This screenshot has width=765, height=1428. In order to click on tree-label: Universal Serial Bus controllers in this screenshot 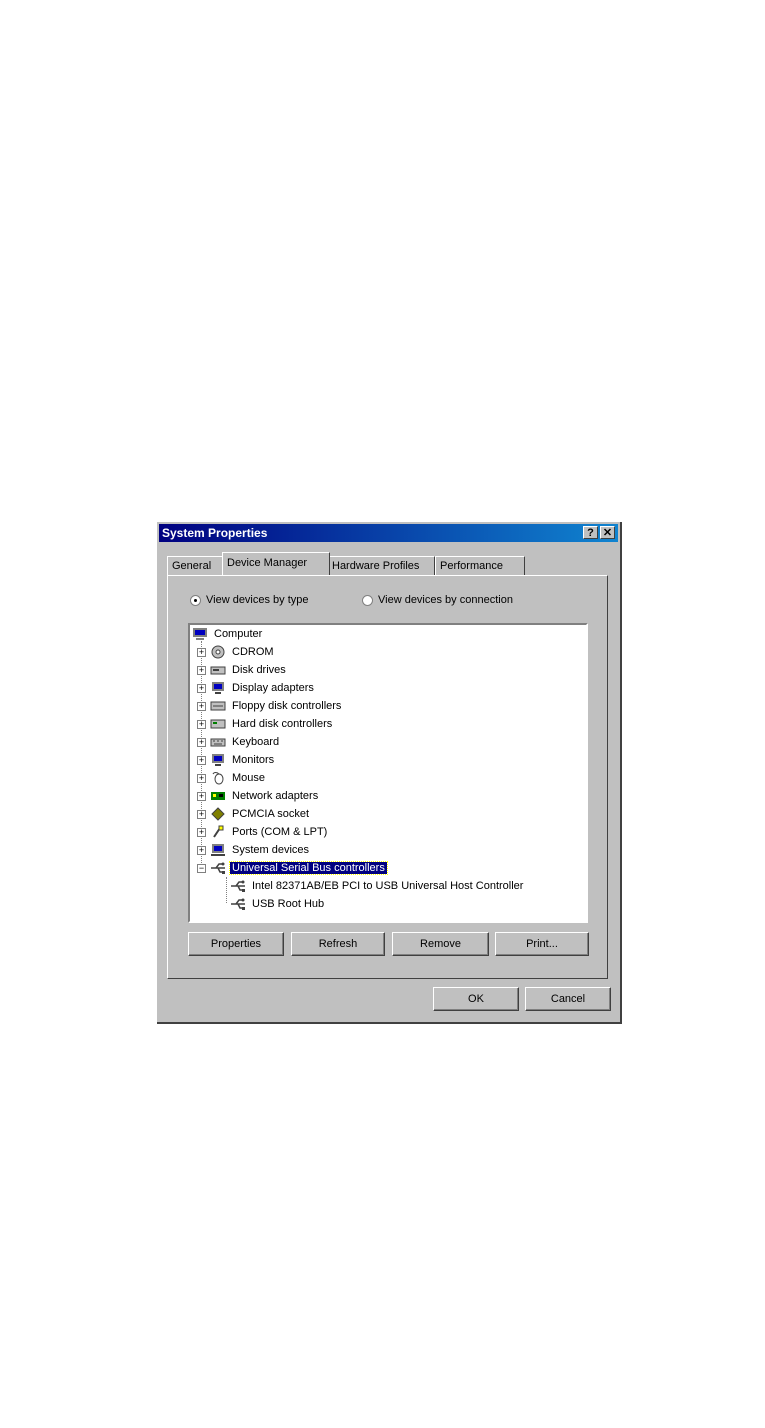, I will do `click(308, 868)`.